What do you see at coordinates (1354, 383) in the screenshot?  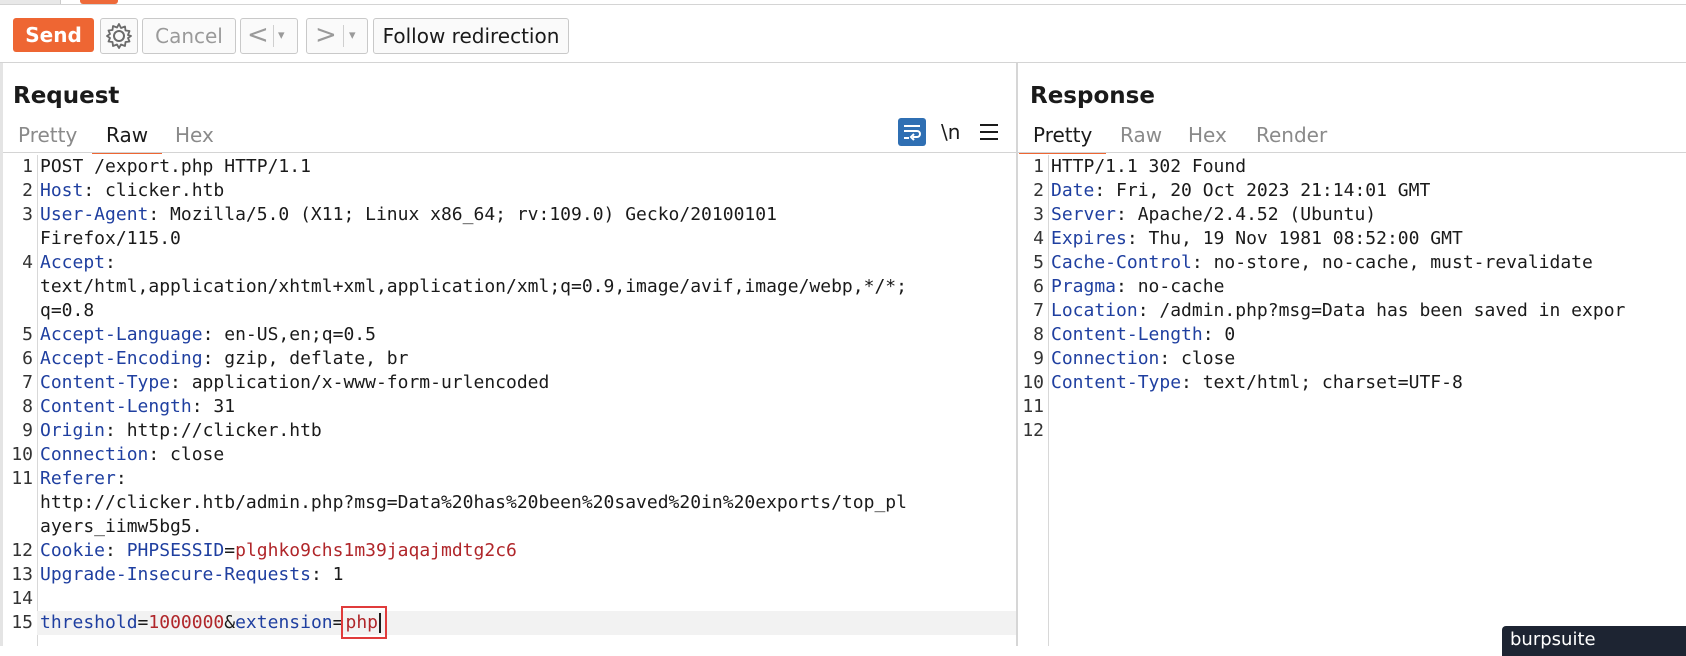 I see `response-line: 10 Content-Type: text/html; charset=UTF-8` at bounding box center [1354, 383].